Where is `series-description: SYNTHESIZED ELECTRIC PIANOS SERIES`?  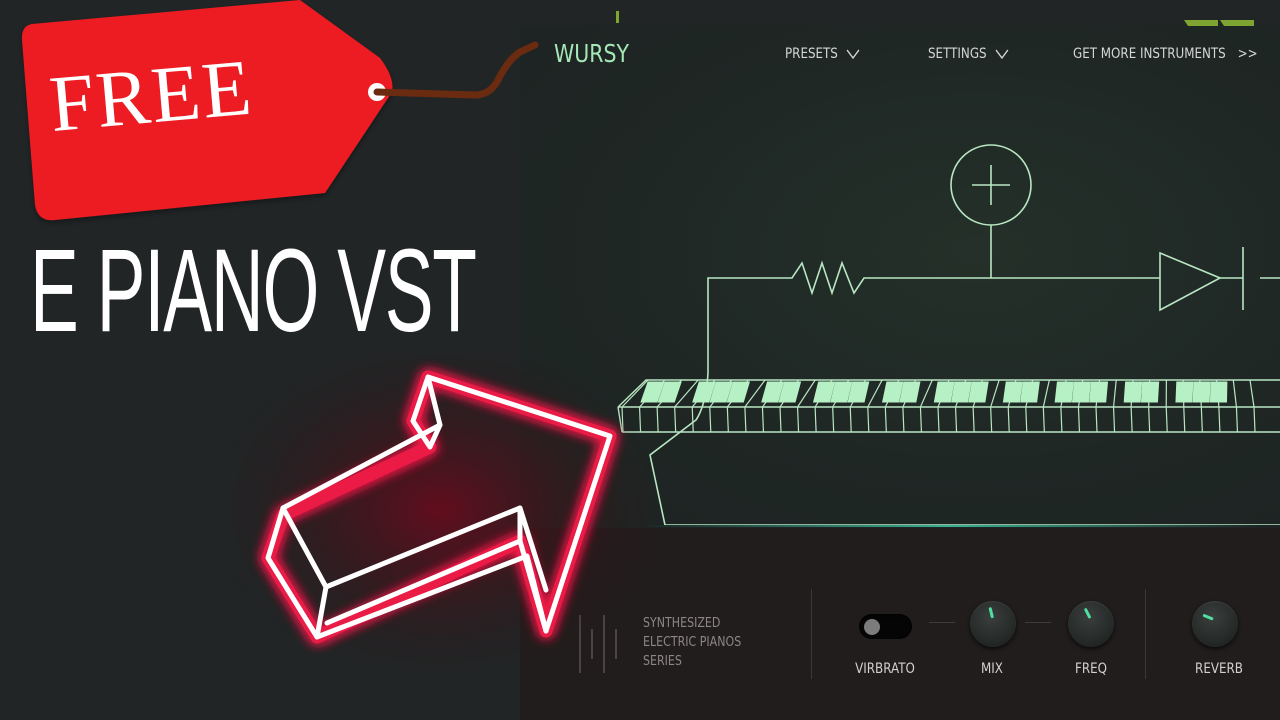 series-description: SYNTHESIZED ELECTRIC PIANOS SERIES is located at coordinates (692, 642).